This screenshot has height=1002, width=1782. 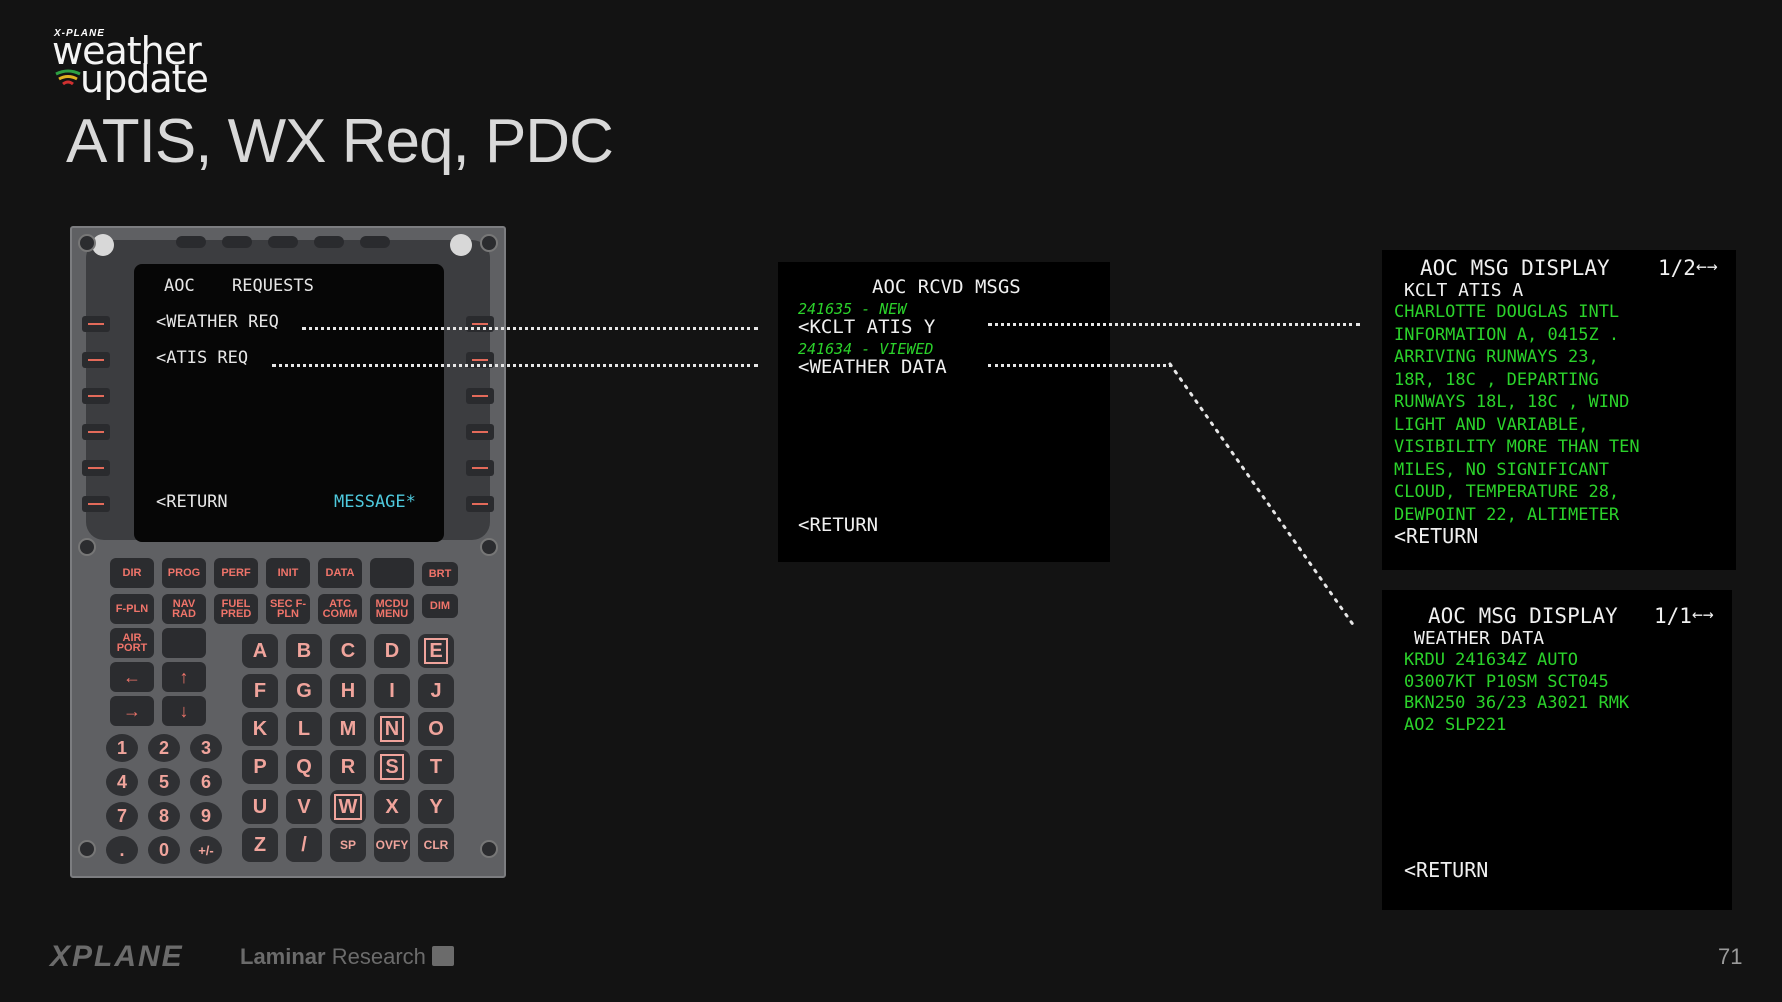 I want to click on msg-display-2-page: 1/1, so click(x=1673, y=616).